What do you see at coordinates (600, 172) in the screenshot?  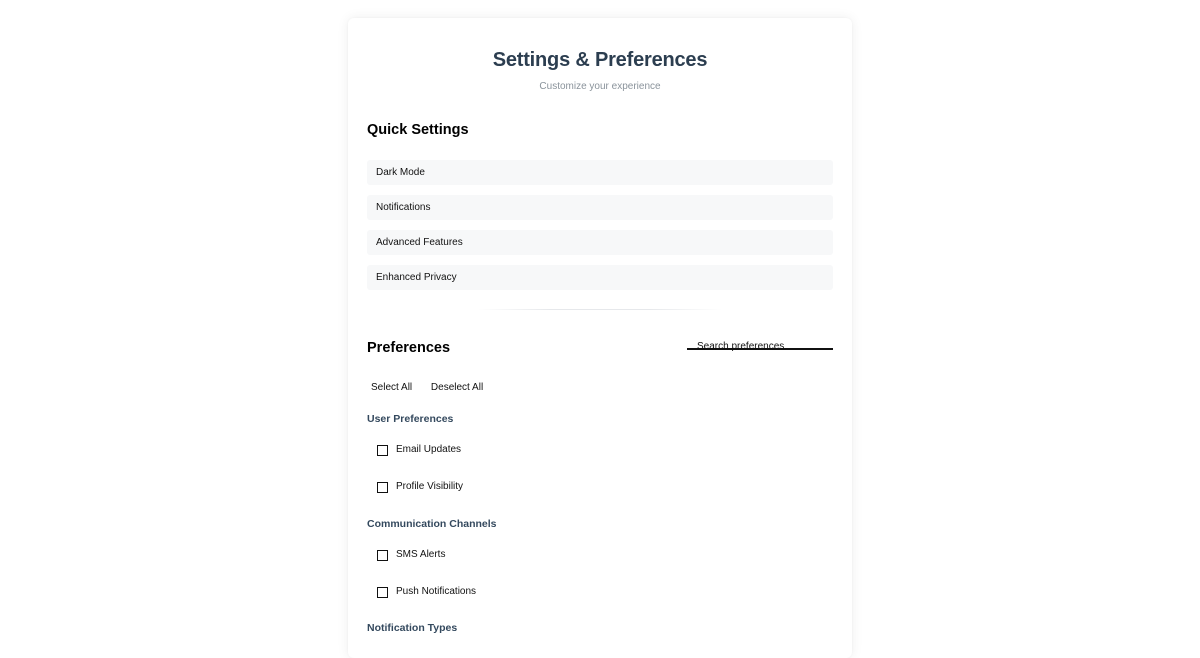 I see `quick-setting-dark-mode: Dark Mode` at bounding box center [600, 172].